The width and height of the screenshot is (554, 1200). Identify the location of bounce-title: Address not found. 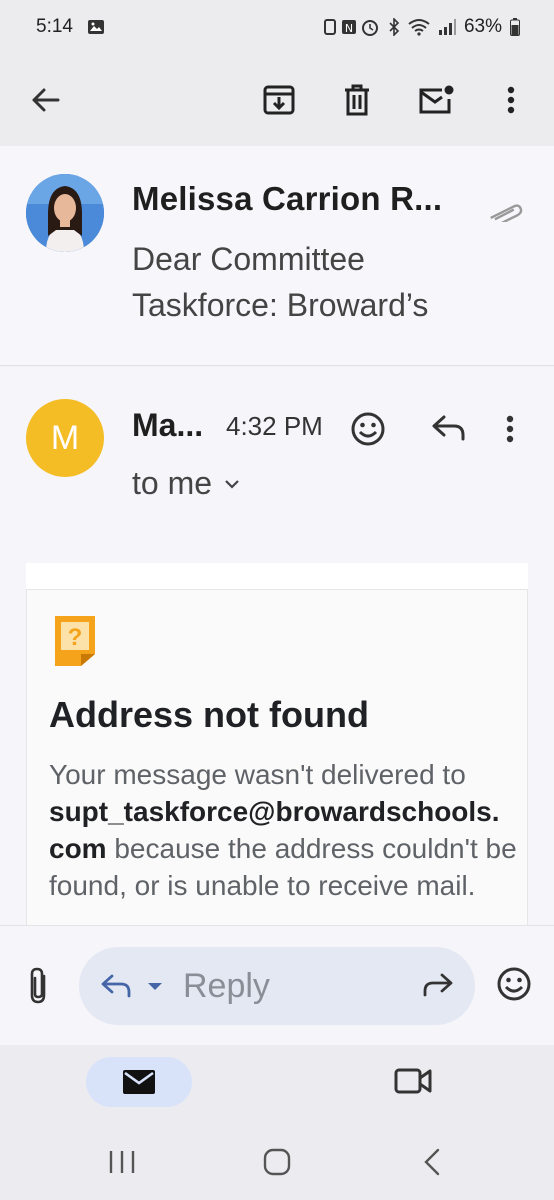
(209, 714).